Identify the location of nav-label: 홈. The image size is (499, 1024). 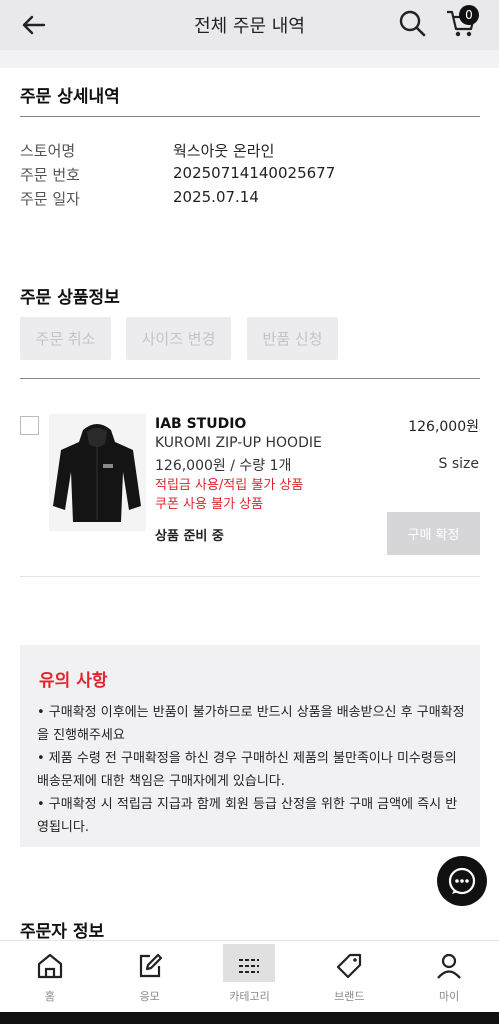
(49, 996).